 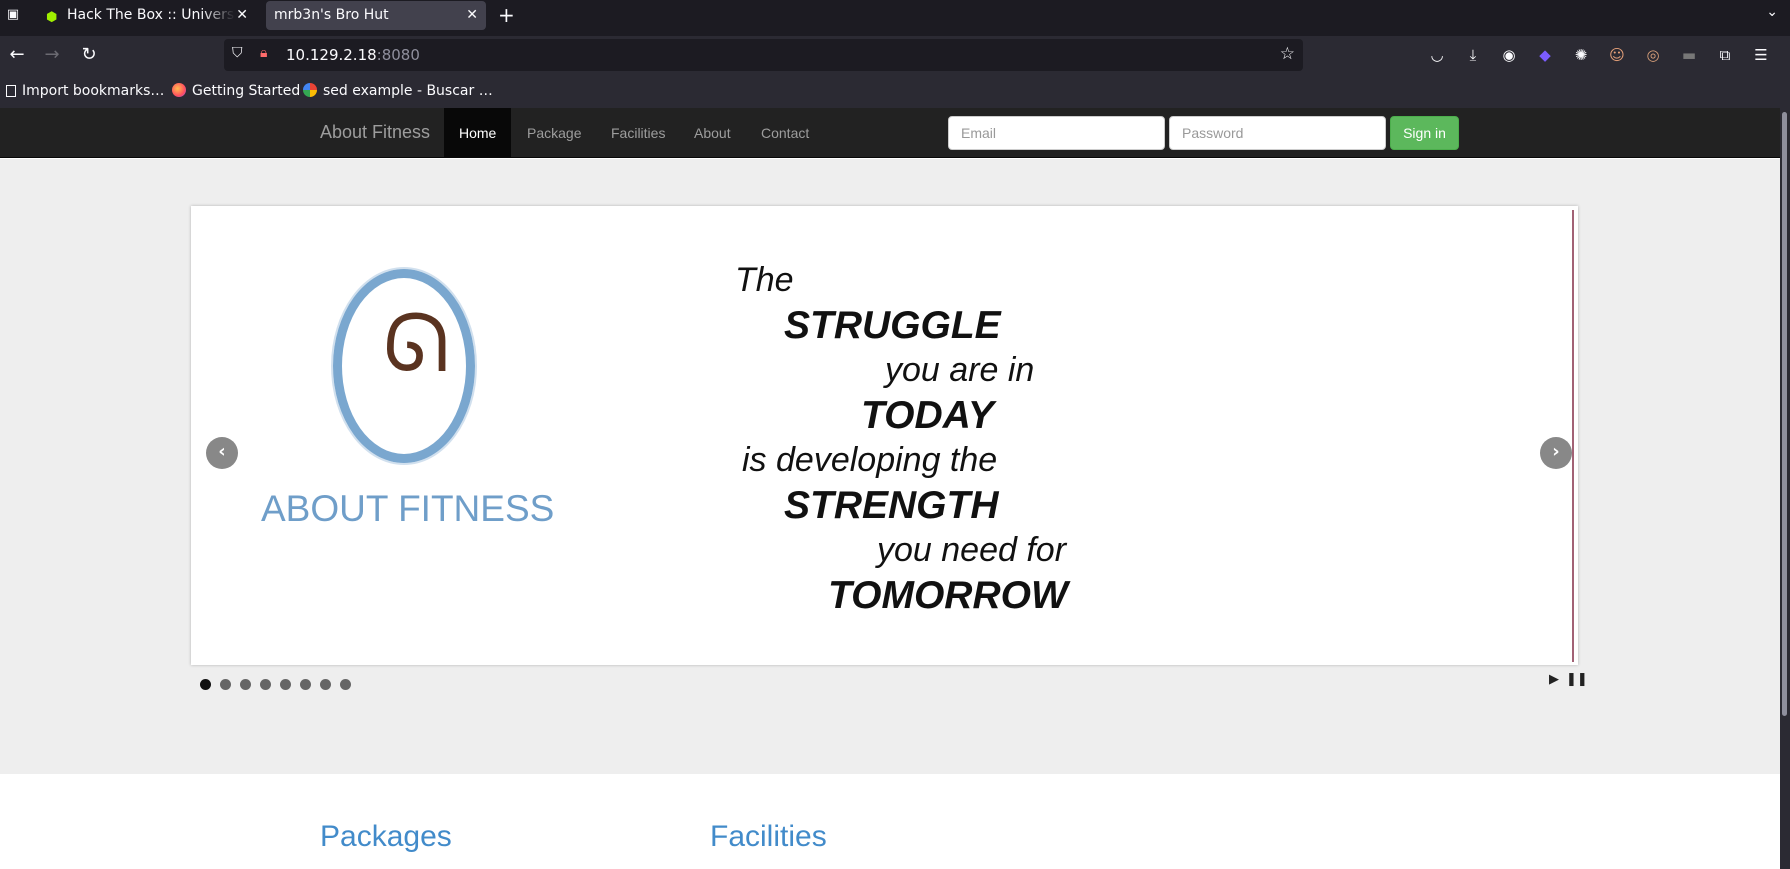 I want to click on extension-glasses-icon: ◎, so click(x=1653, y=55).